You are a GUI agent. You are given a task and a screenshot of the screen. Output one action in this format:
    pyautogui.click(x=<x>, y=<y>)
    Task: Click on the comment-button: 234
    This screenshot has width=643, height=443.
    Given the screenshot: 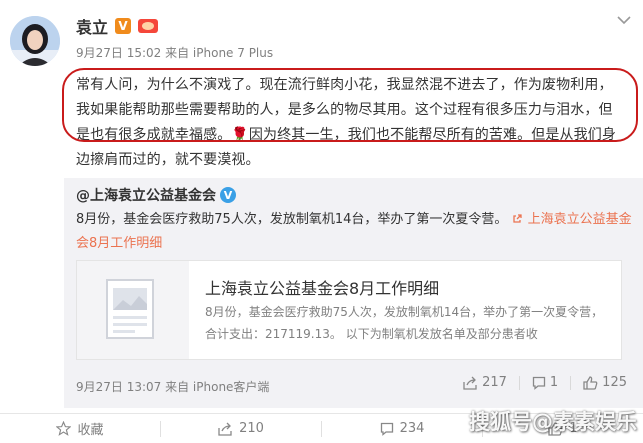 What is the action you would take?
    pyautogui.click(x=402, y=428)
    